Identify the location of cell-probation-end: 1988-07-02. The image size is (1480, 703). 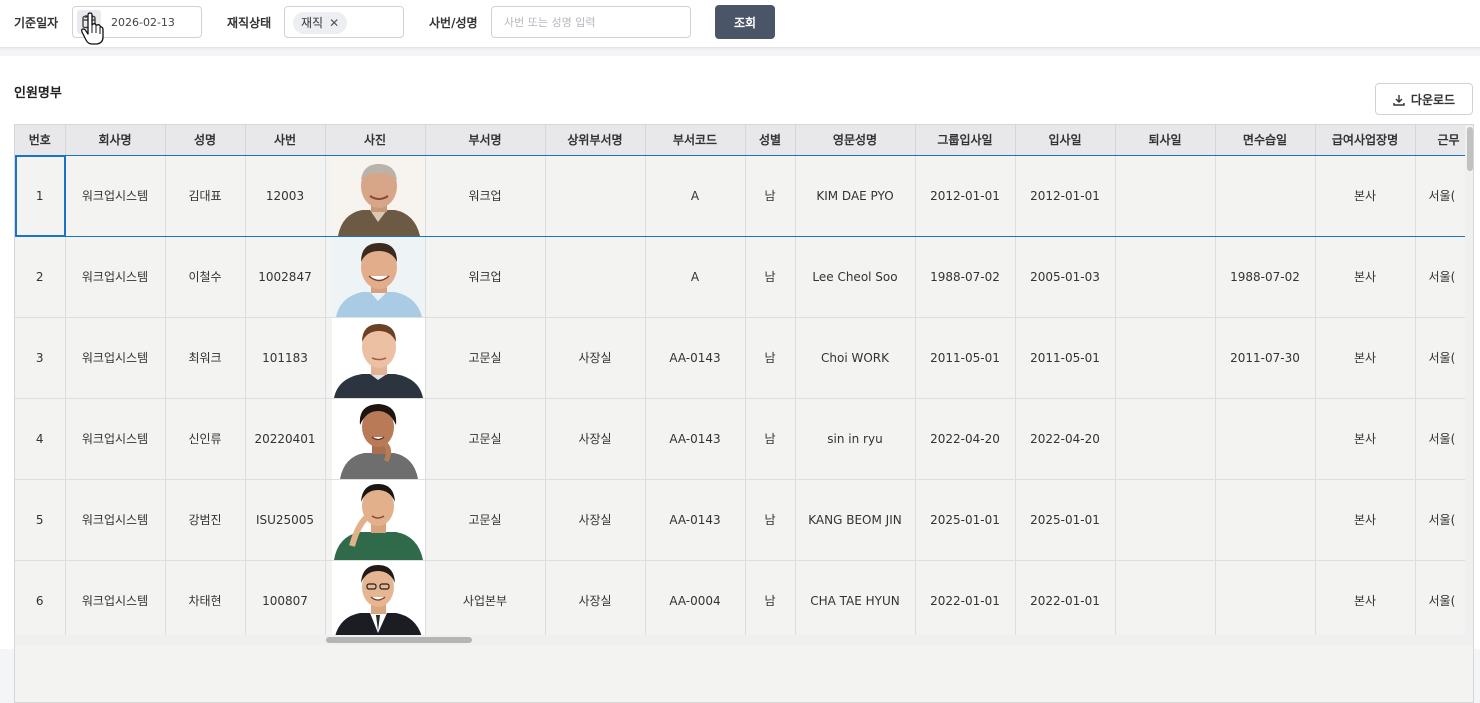
(1265, 277).